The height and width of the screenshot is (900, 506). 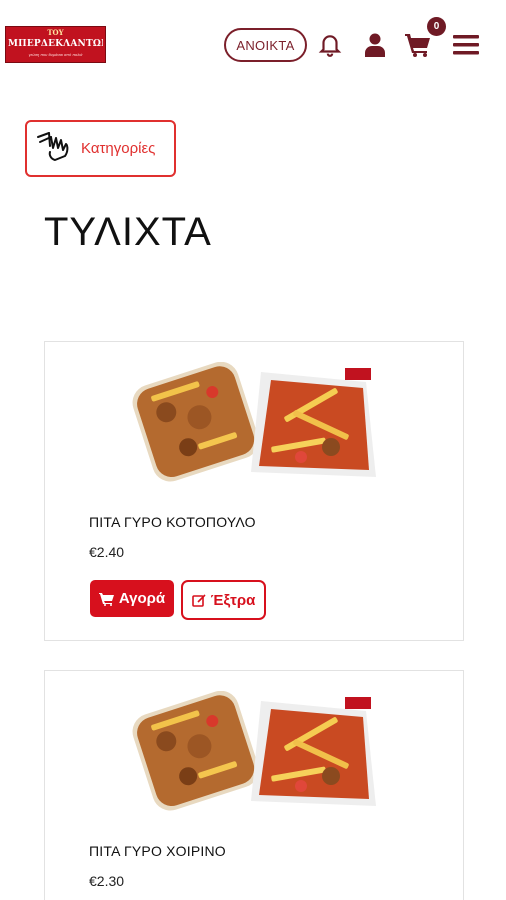 What do you see at coordinates (118, 148) in the screenshot?
I see `categories-label: Κατηγορίες` at bounding box center [118, 148].